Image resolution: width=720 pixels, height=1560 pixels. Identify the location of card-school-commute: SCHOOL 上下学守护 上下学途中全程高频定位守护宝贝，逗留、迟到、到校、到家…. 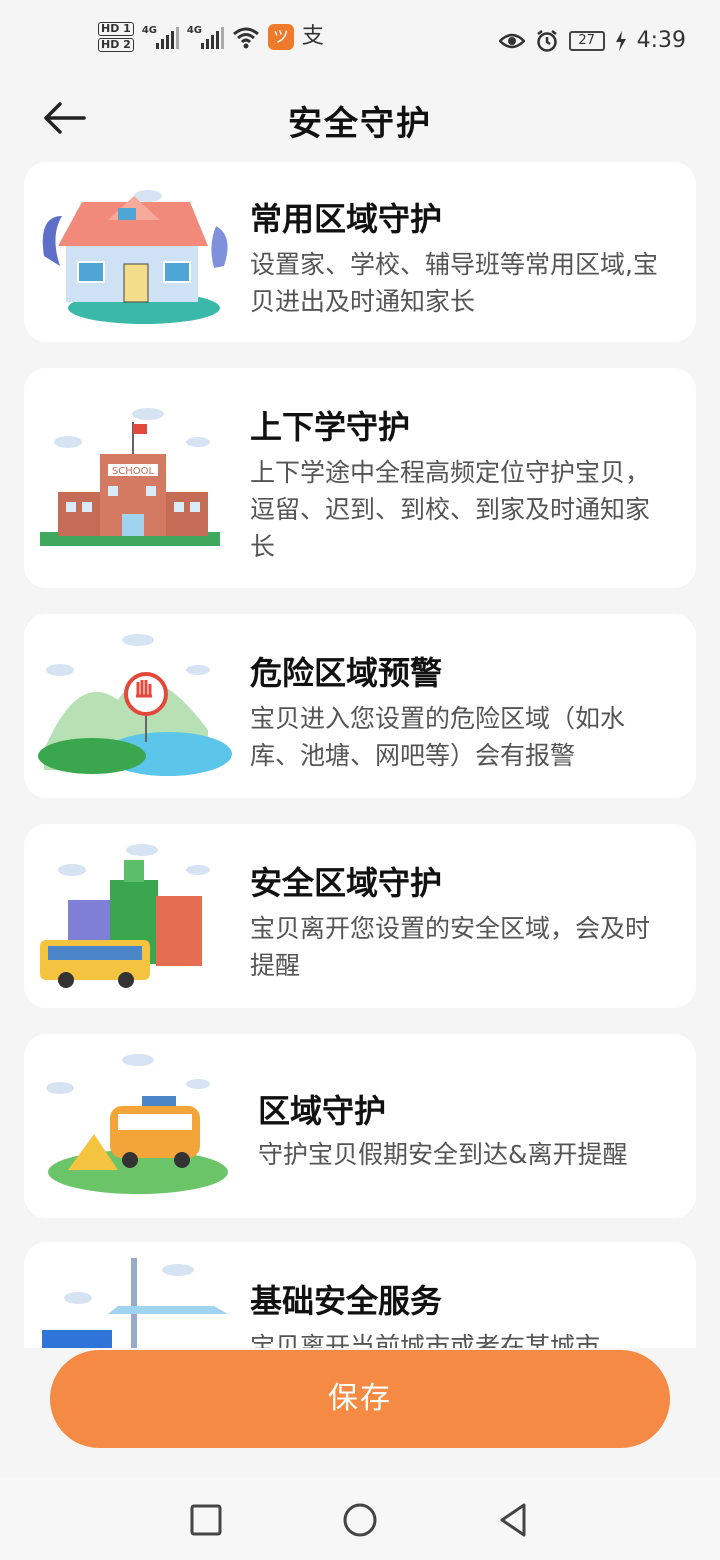
(360, 478).